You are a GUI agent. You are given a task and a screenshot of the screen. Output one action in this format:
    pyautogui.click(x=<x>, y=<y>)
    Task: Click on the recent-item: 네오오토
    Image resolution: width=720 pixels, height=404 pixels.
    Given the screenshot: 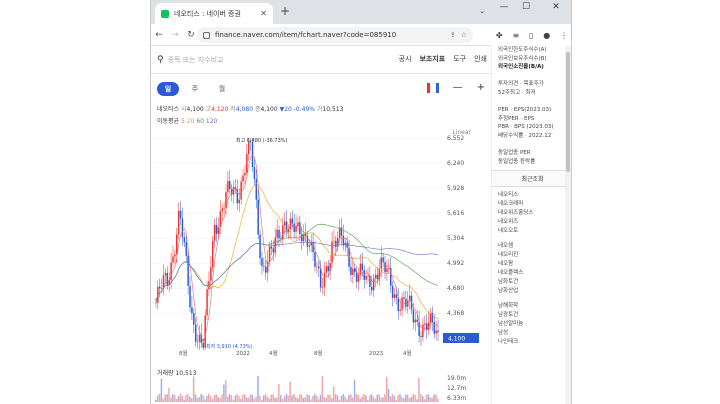 What is the action you would take?
    pyautogui.click(x=534, y=231)
    